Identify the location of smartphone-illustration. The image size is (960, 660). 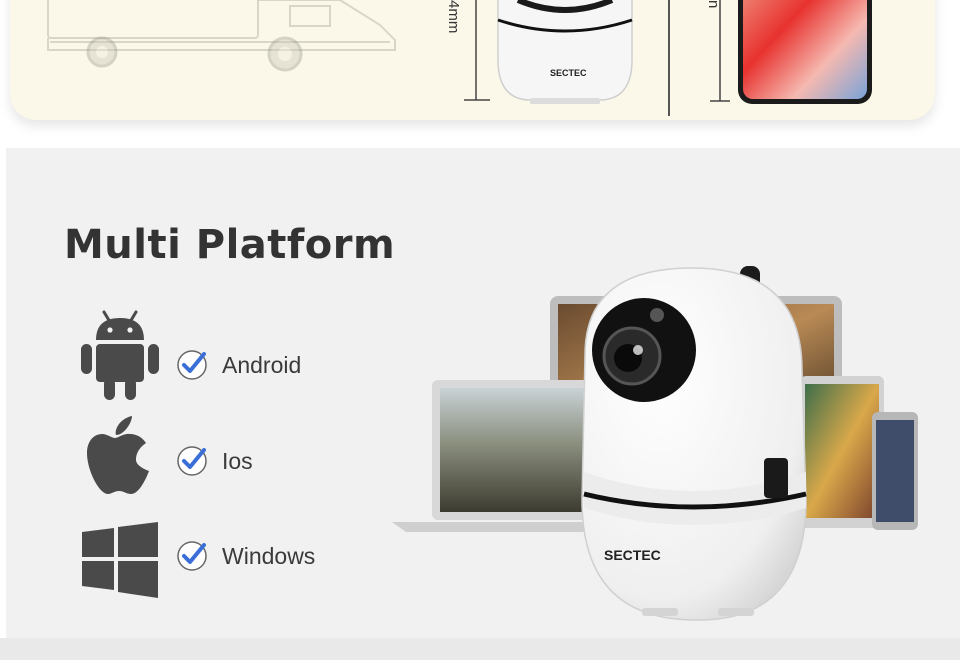
(805, 52).